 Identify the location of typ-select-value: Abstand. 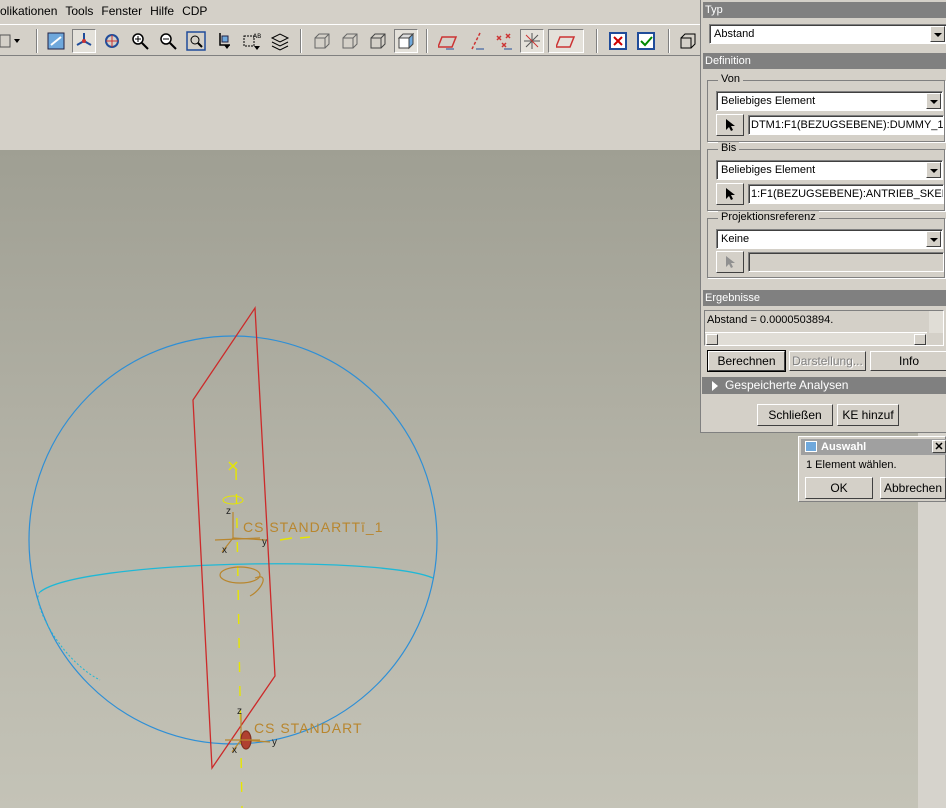
(734, 34).